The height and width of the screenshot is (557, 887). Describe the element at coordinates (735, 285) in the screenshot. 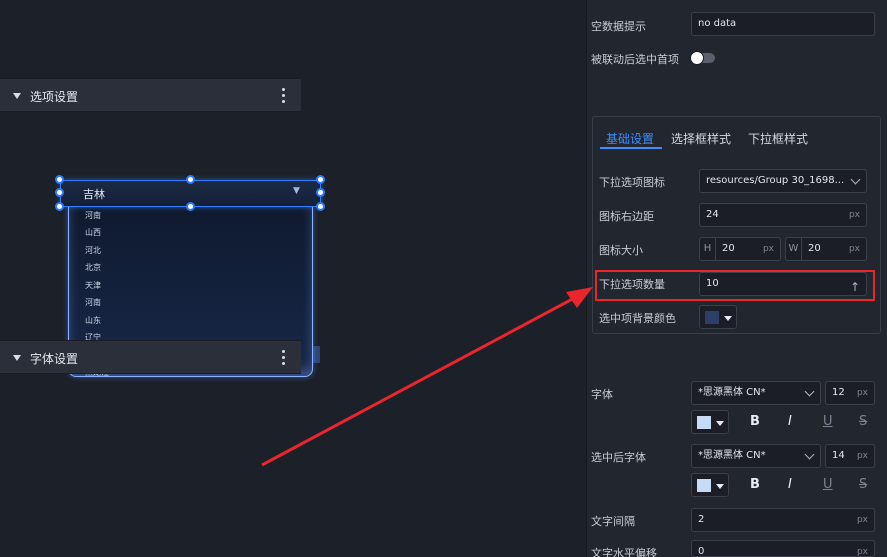

I see `annotation-highlight-box` at that location.